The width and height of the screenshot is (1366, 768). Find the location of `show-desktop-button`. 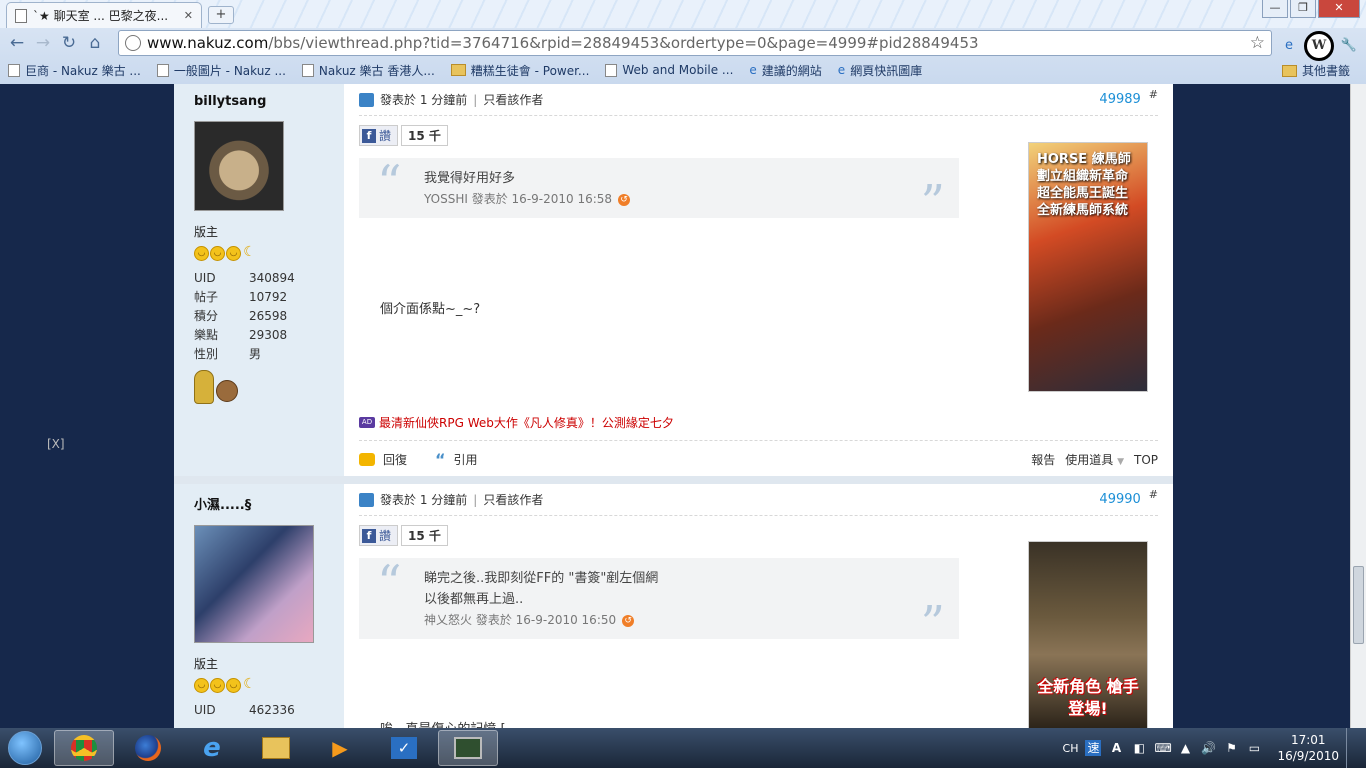

show-desktop-button is located at coordinates (1352, 748).